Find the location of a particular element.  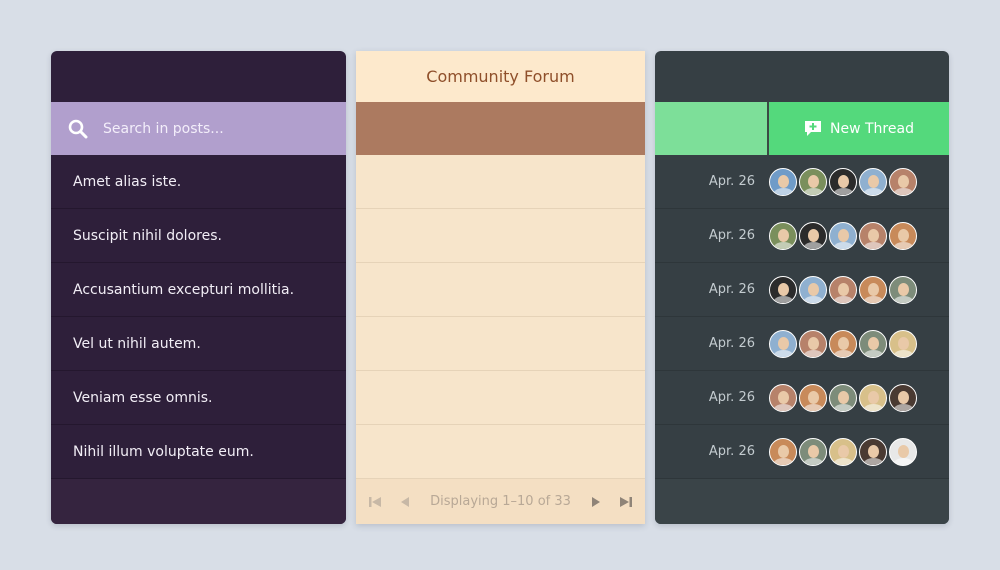

forum-header-band is located at coordinates (500, 128).